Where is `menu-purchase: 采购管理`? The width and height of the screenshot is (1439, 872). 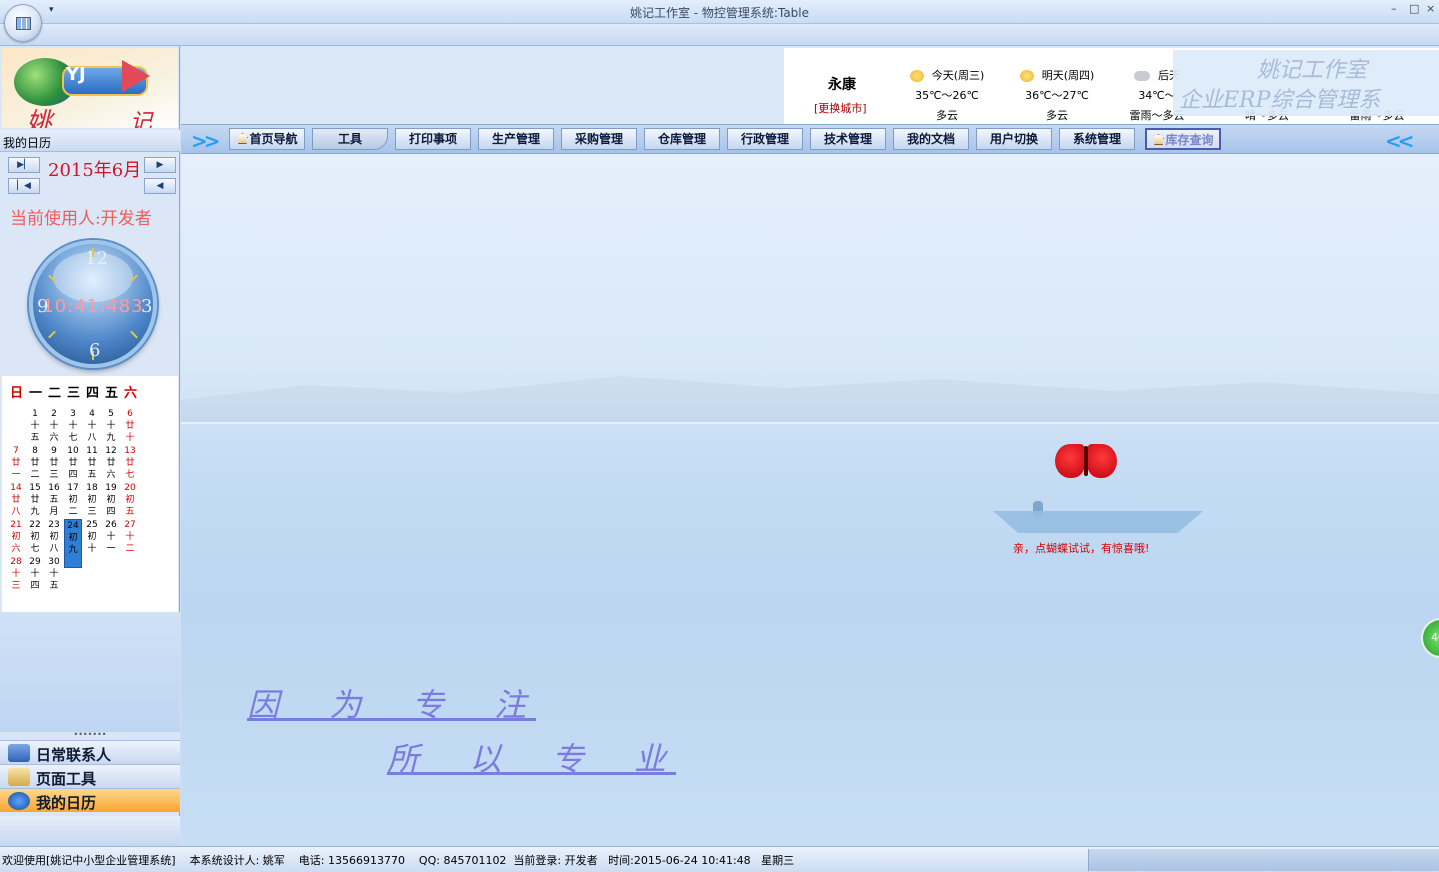
menu-purchase: 采购管理 is located at coordinates (599, 139).